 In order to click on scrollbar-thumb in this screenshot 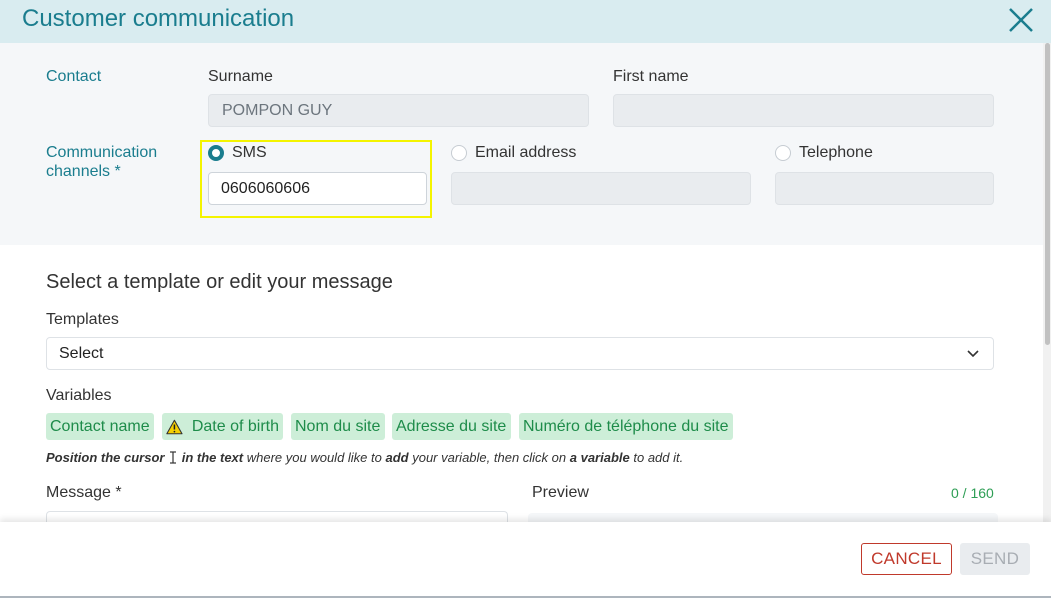, I will do `click(1047, 194)`.